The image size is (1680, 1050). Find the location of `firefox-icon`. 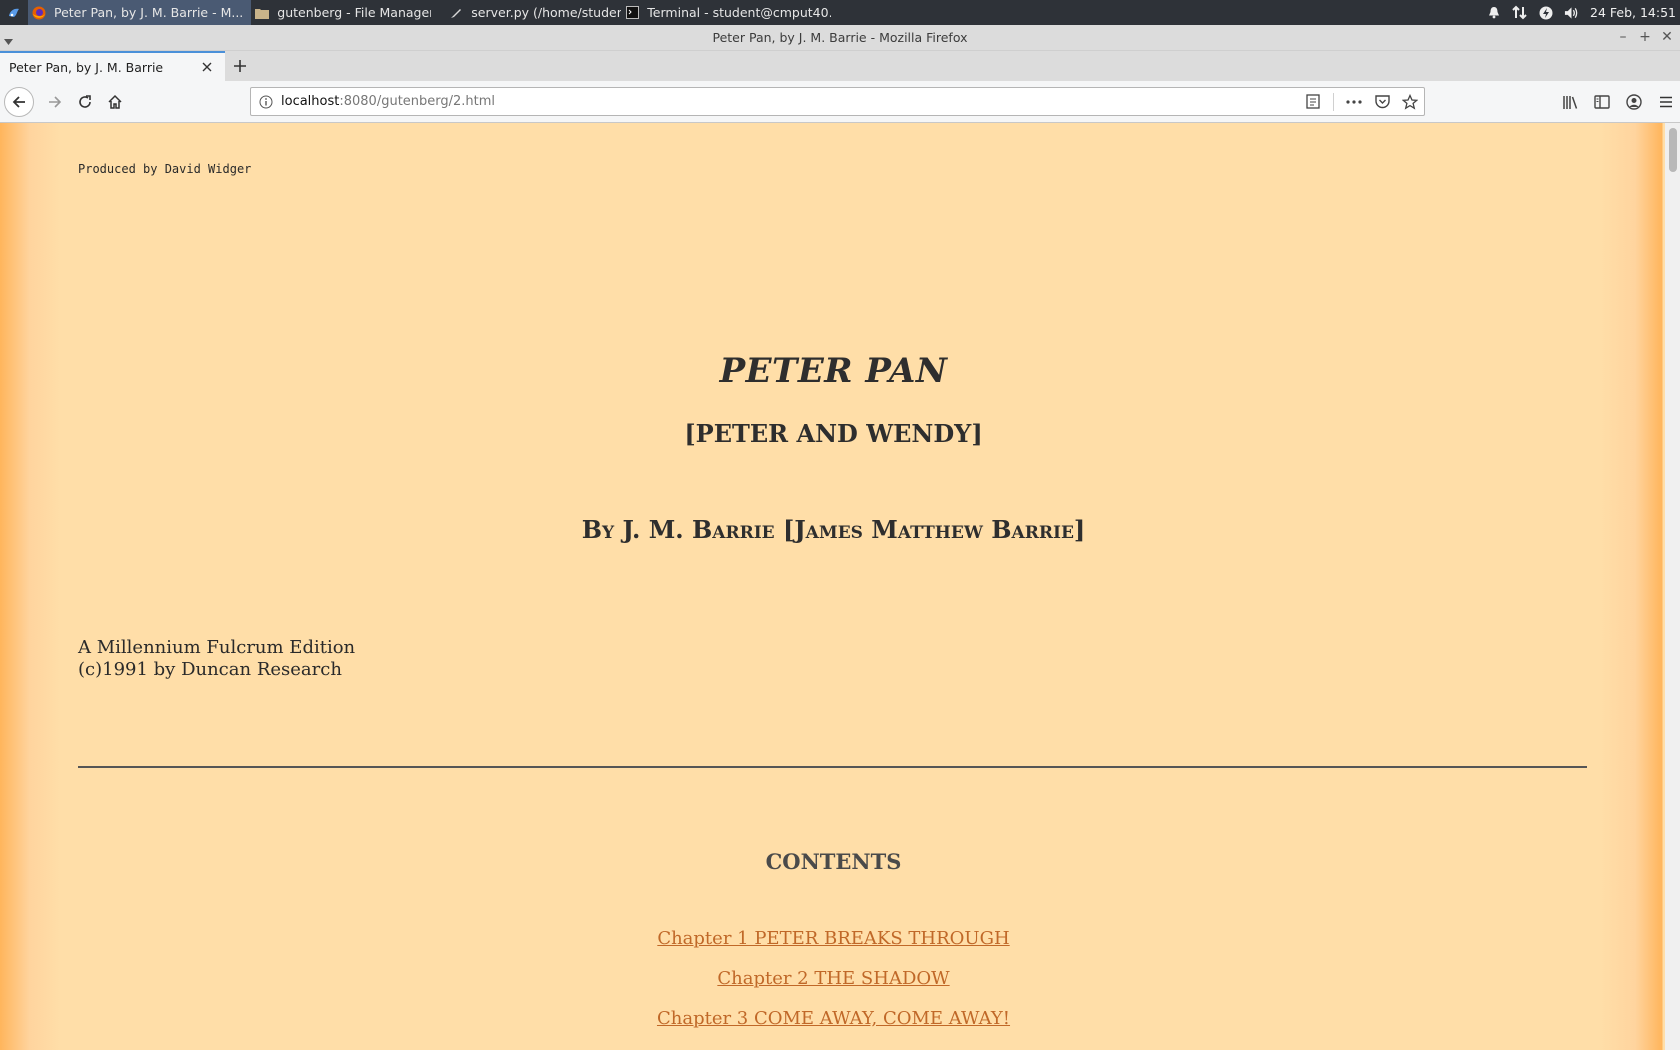

firefox-icon is located at coordinates (39, 13).